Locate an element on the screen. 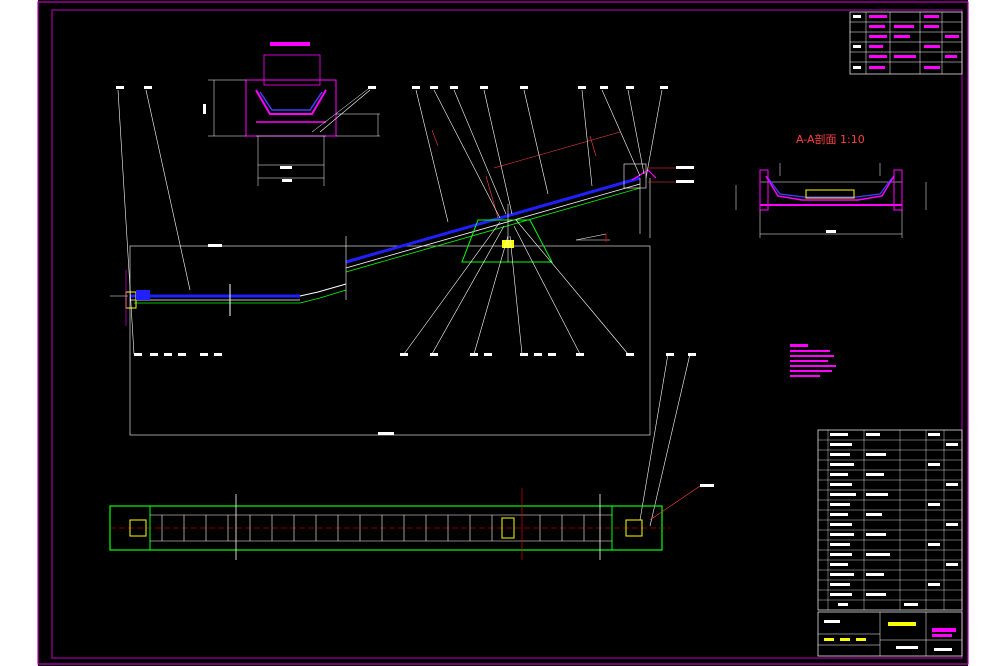  detail-section-bb is located at coordinates (291, 114).